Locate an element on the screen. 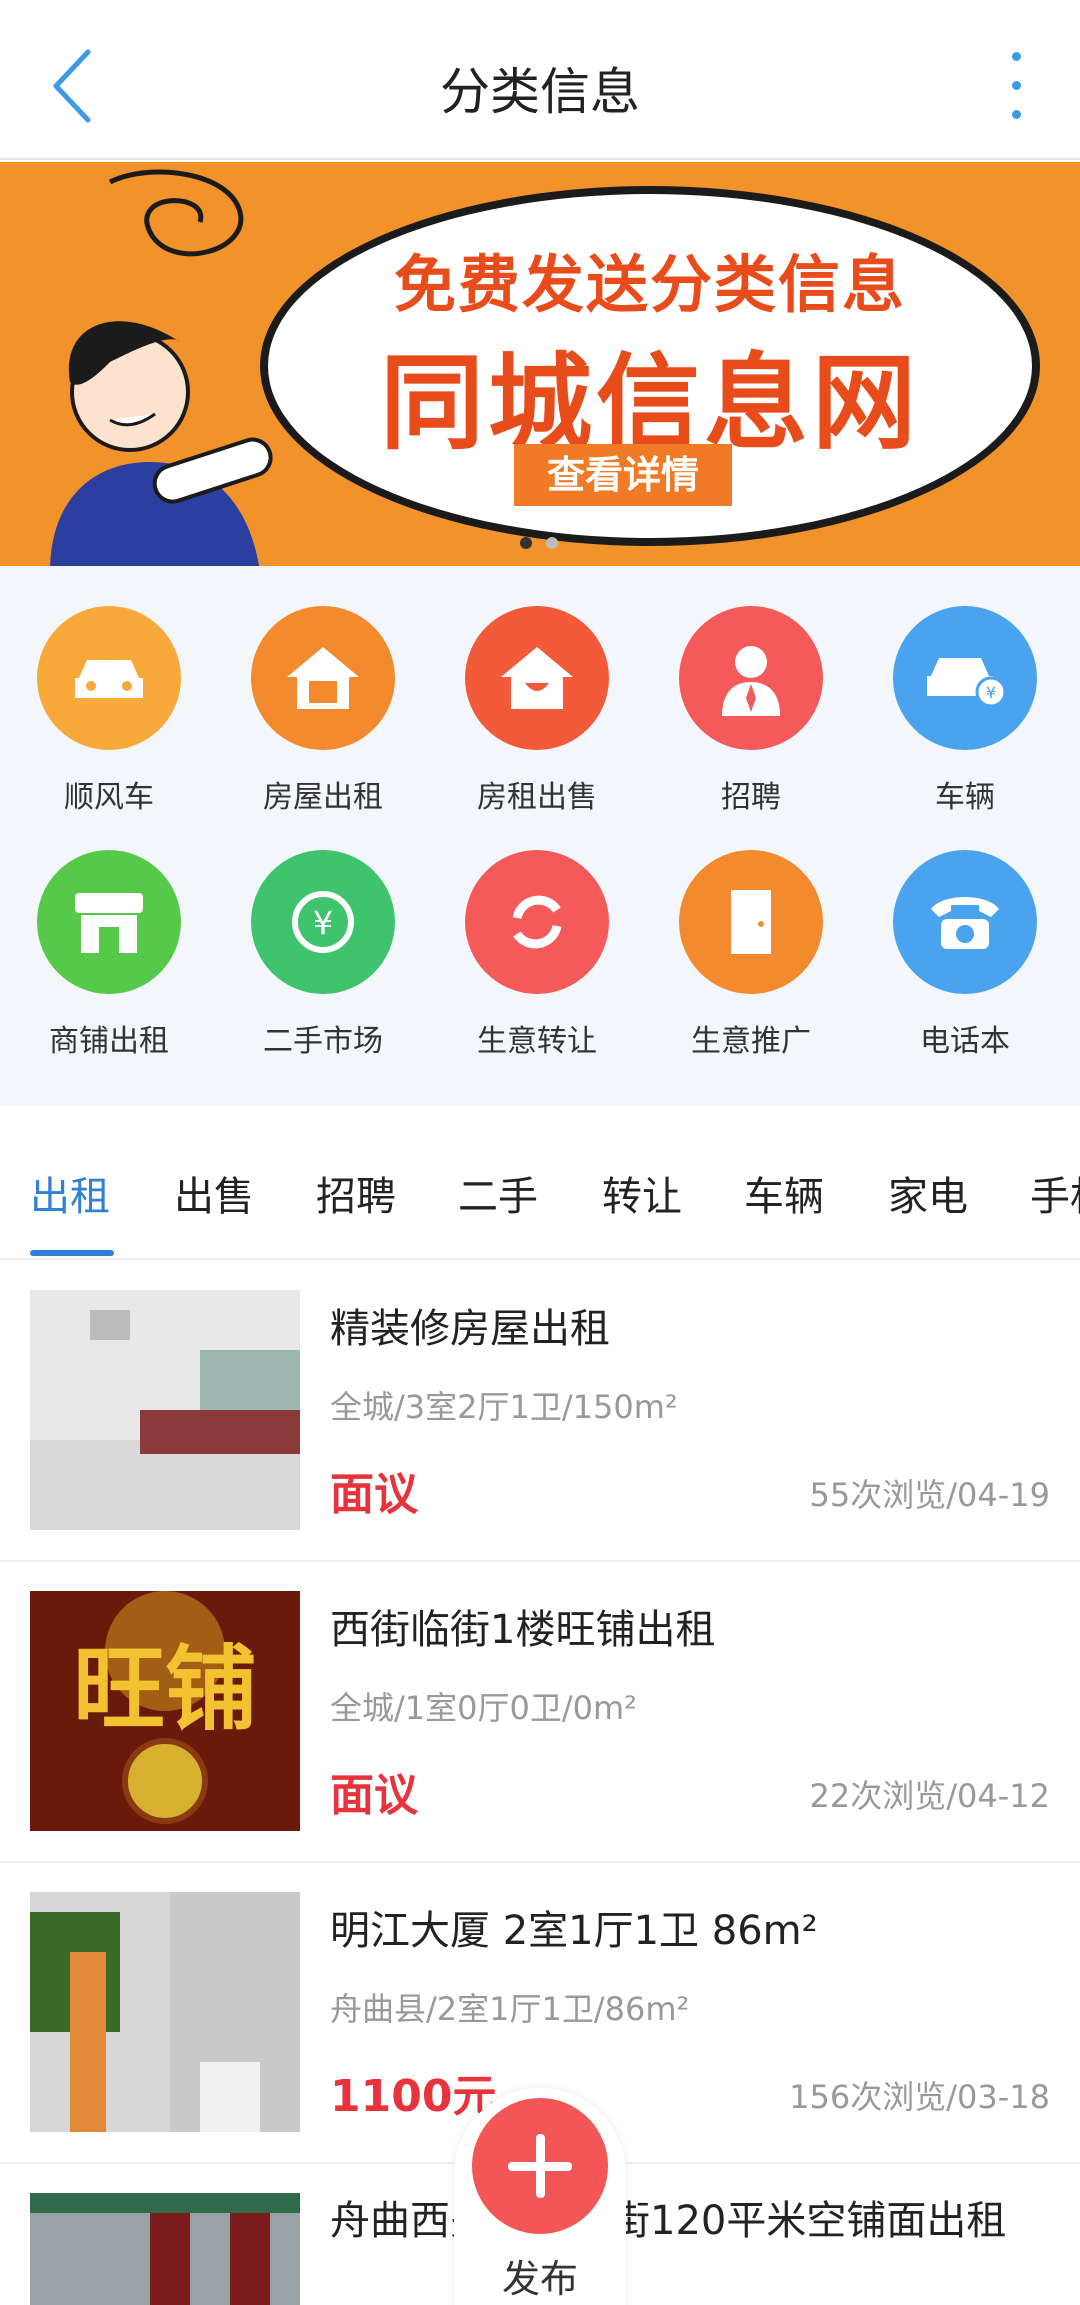  category-house-sale: 房租出售 is located at coordinates (537, 716).